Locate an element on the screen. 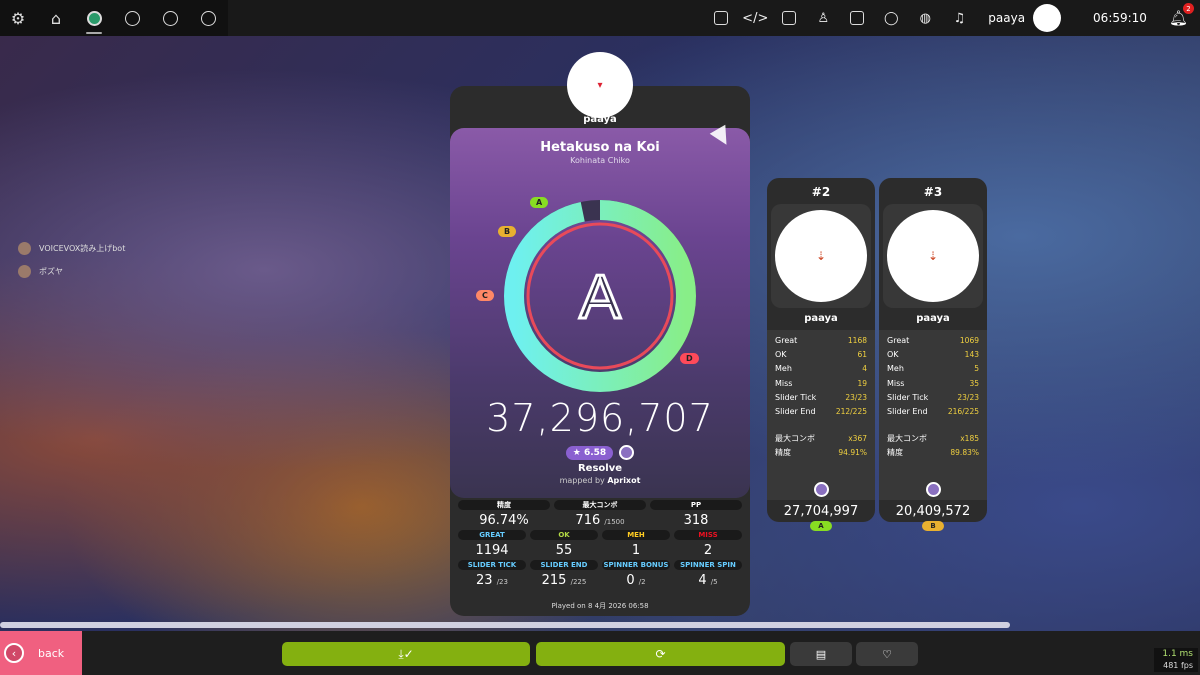 The image size is (1200, 675). stats-row-judgements: GREAT 1194 OK 55 MEH 1 MISS 2 is located at coordinates (600, 544).